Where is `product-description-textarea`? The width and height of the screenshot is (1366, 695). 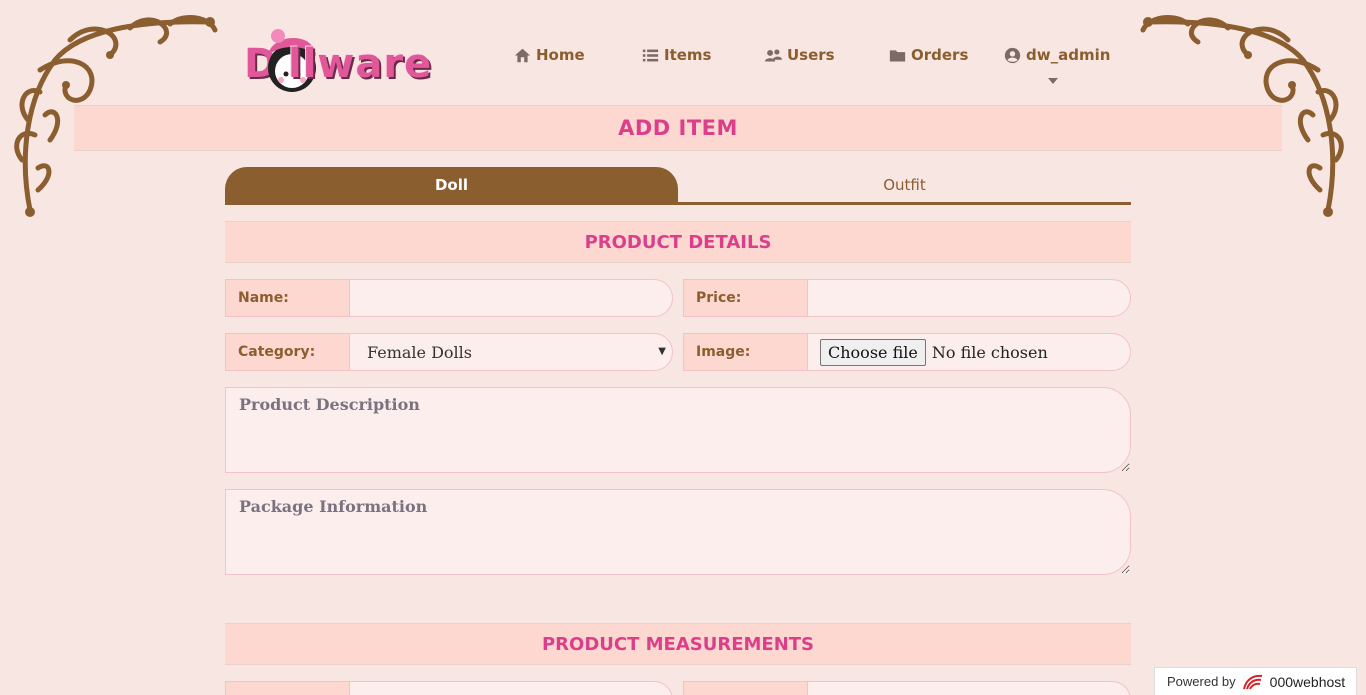
product-description-textarea is located at coordinates (678, 430).